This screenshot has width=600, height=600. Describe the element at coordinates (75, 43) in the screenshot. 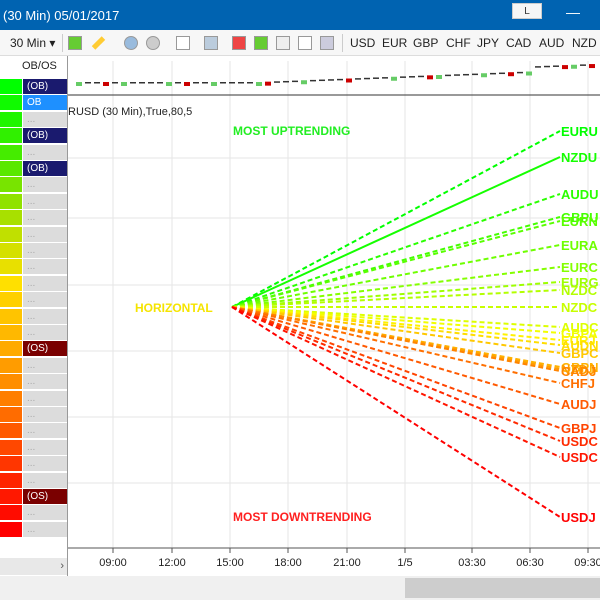

I see `candlestick-icon` at that location.